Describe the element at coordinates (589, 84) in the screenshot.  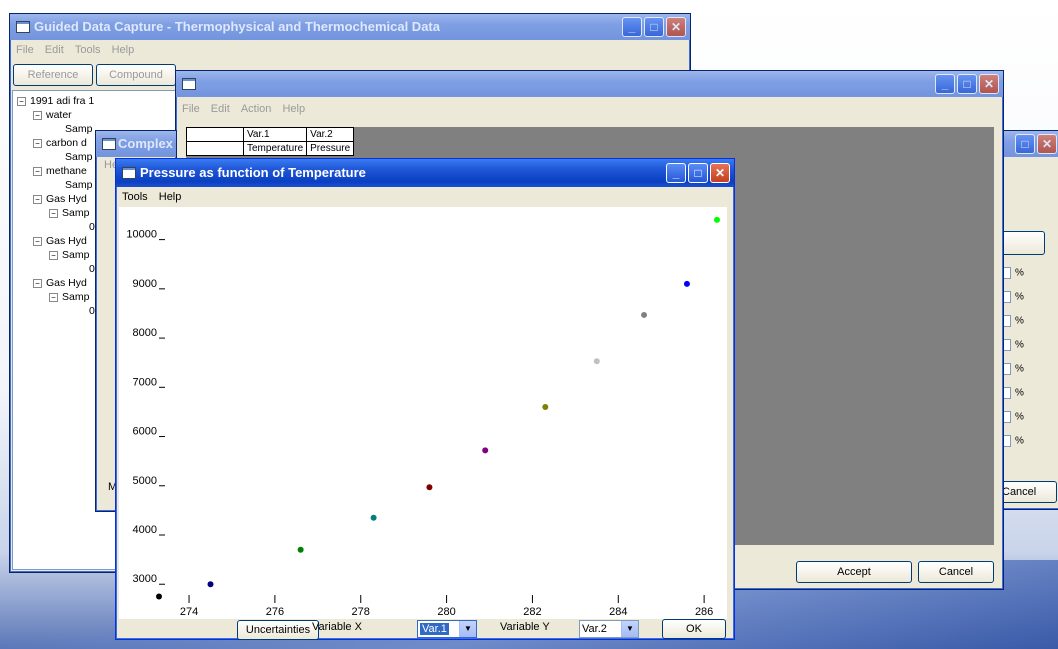
I see `data-title-bar: _ □ ✕` at that location.